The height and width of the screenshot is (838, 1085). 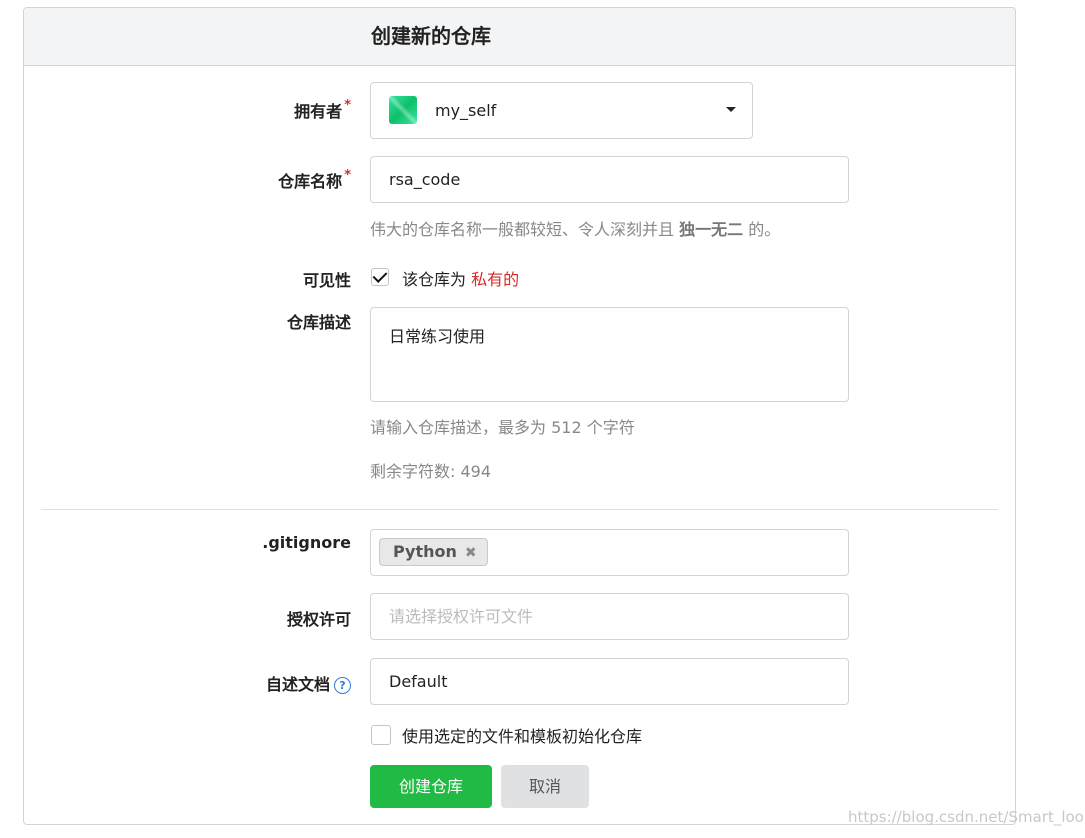 I want to click on license-select: 请选择授权许可文件, so click(x=609, y=616).